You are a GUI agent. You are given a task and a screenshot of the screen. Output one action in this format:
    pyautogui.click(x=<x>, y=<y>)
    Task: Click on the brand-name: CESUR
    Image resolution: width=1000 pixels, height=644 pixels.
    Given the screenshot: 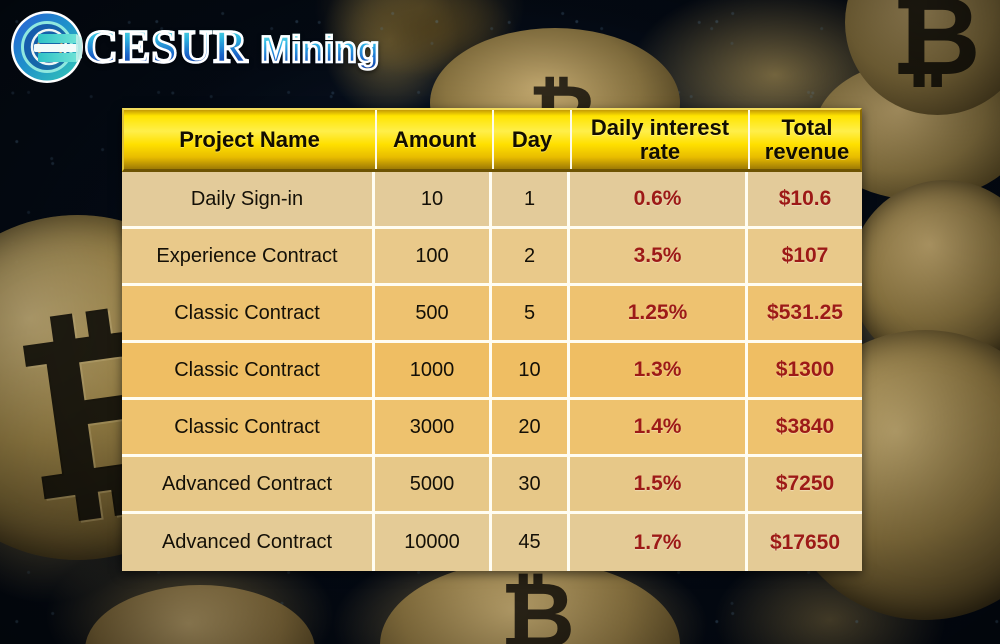 What is the action you would take?
    pyautogui.click(x=166, y=46)
    